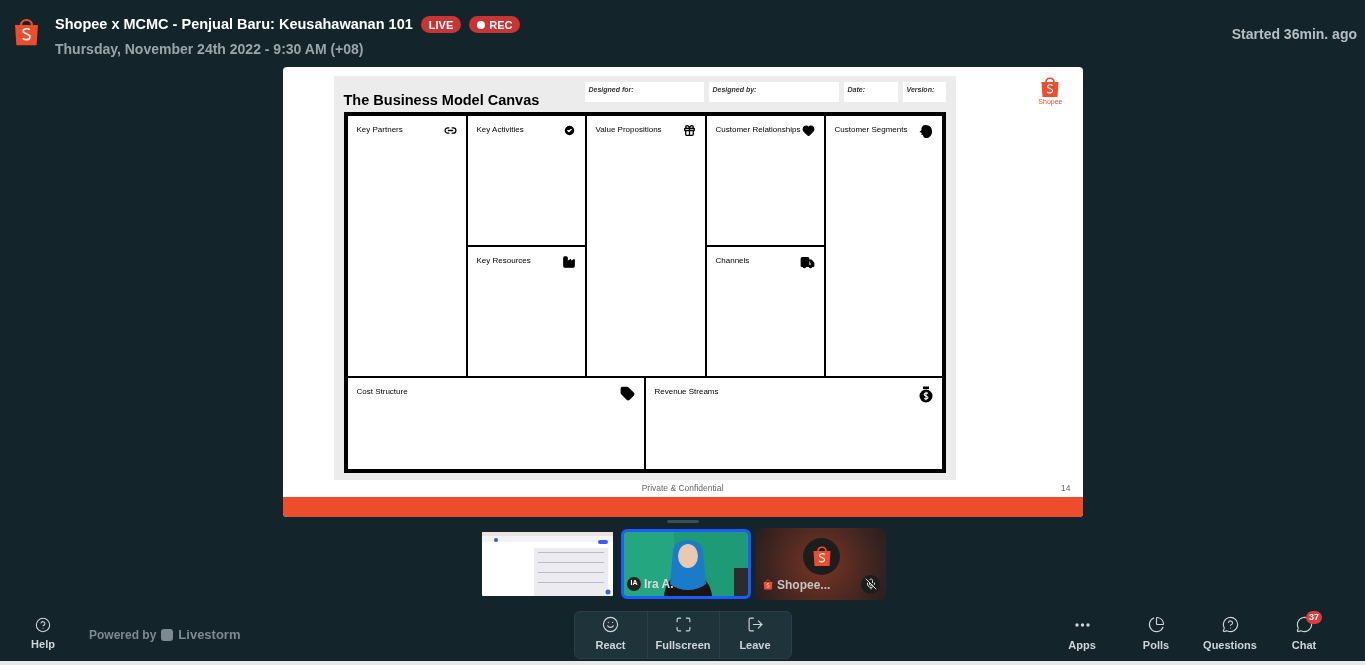 The image size is (1365, 665). What do you see at coordinates (123, 635) in the screenshot?
I see `powered-by-text: Powered by` at bounding box center [123, 635].